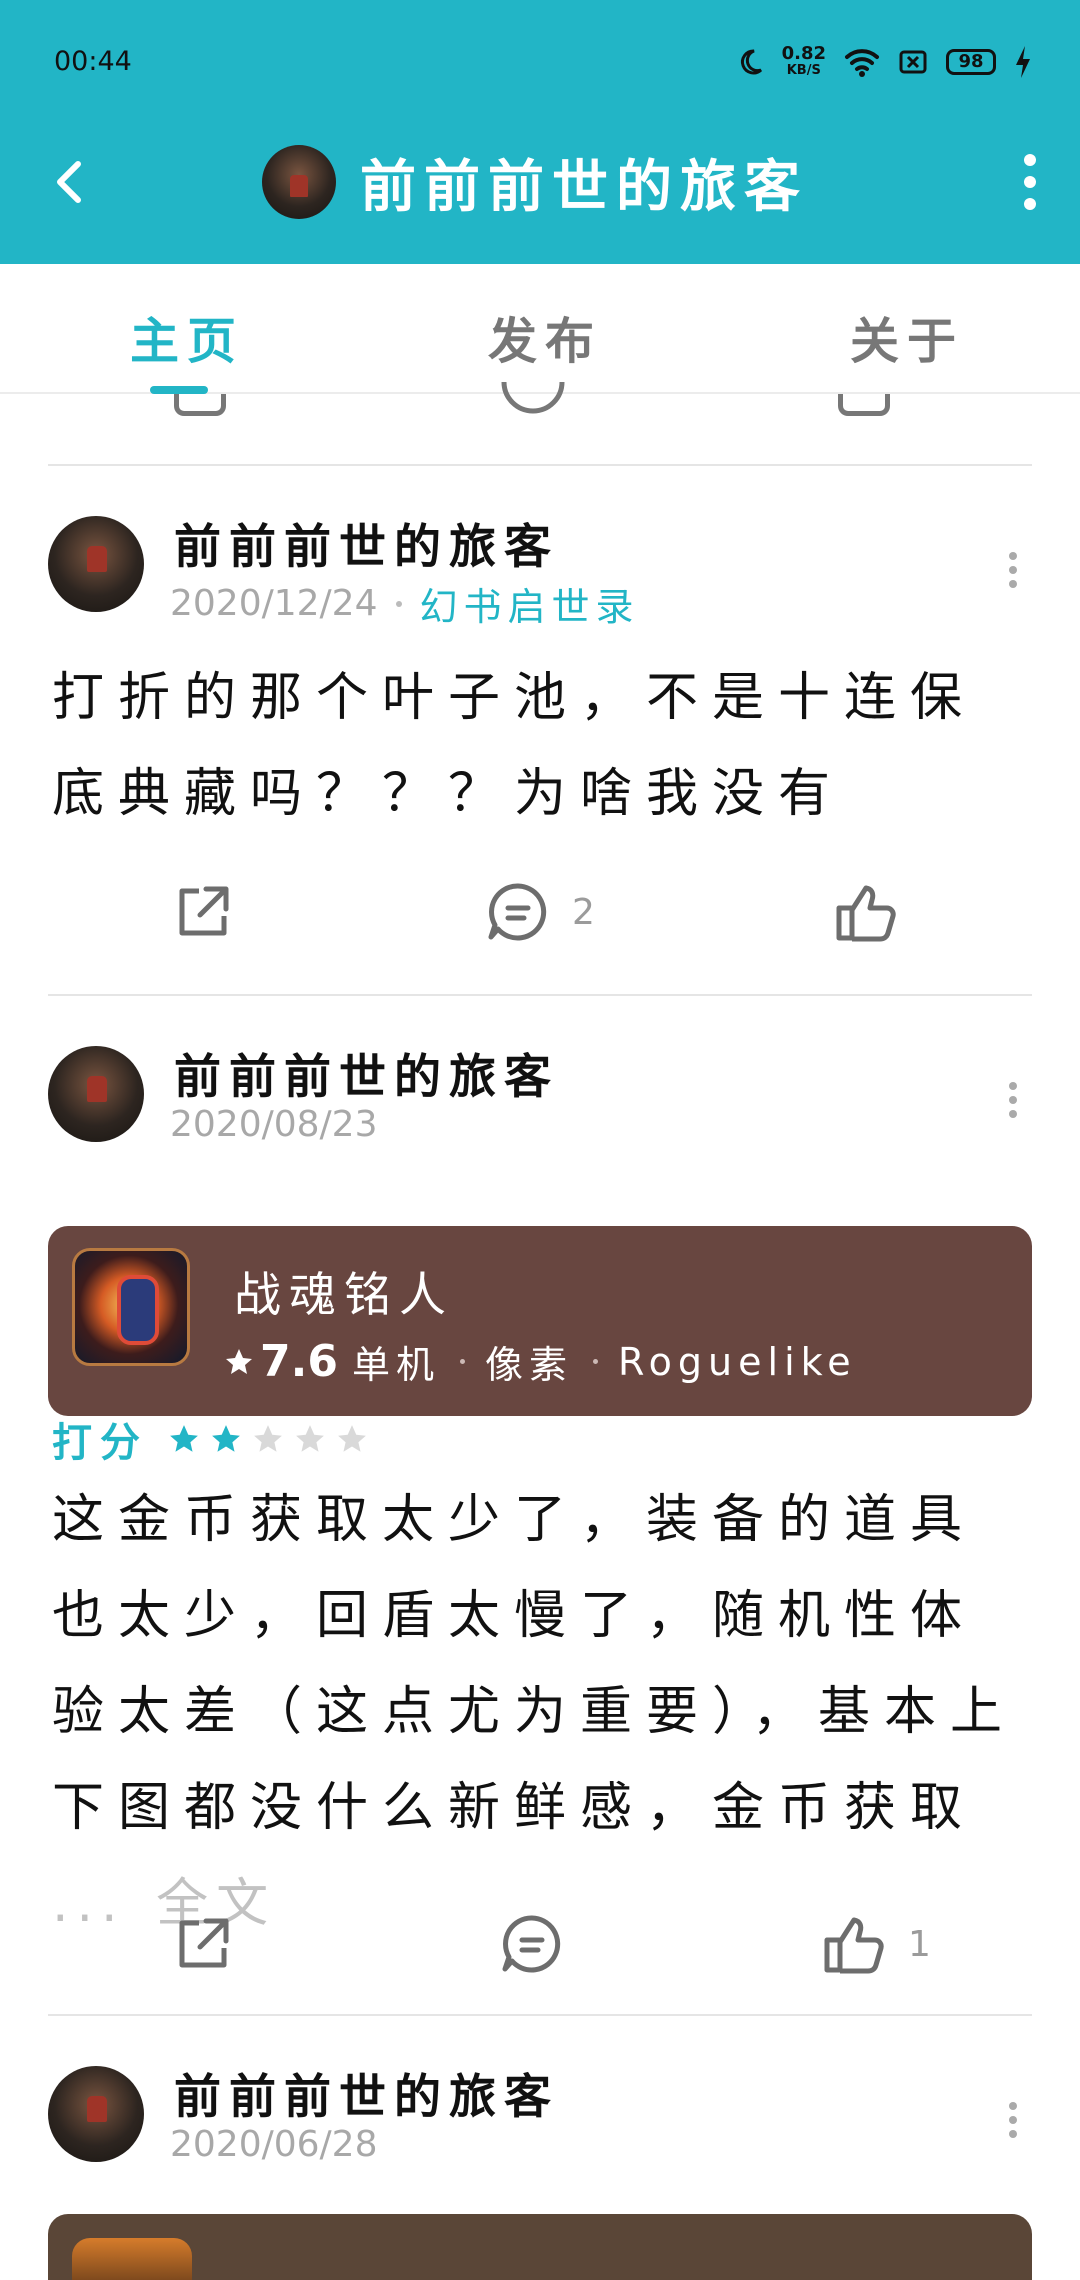 This screenshot has height=2280, width=1080. I want to click on post-meta: 2020/08/23, so click(274, 1124).